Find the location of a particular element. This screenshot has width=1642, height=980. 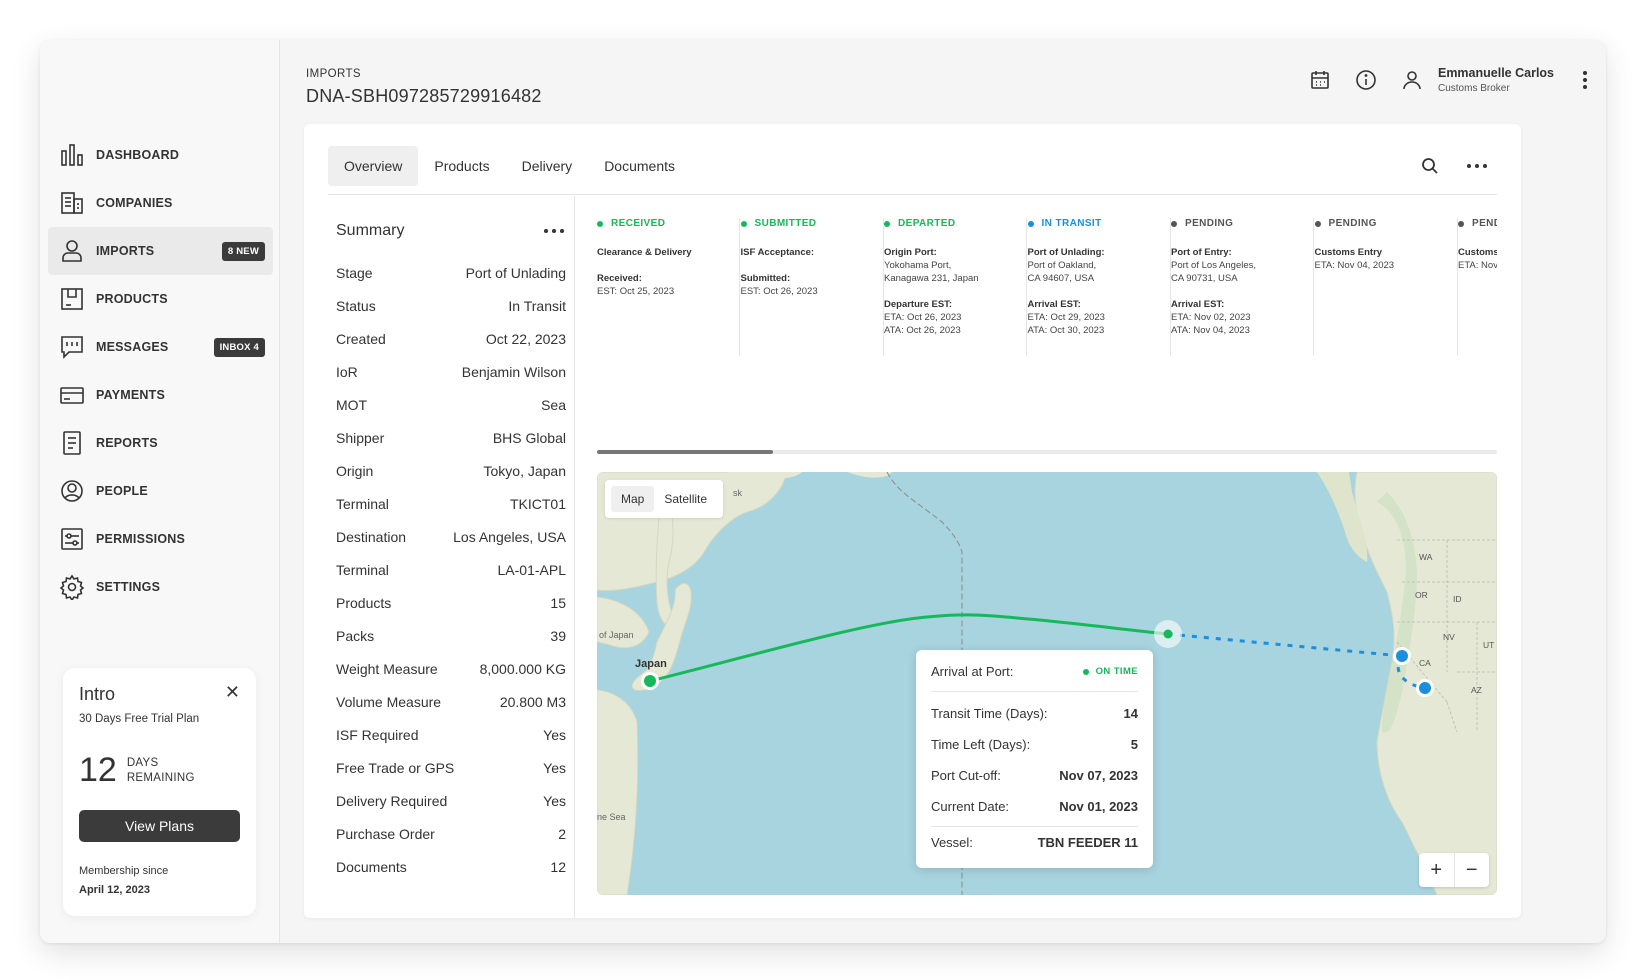

membership-info: Membership since April 12, 2023 is located at coordinates (159, 881).